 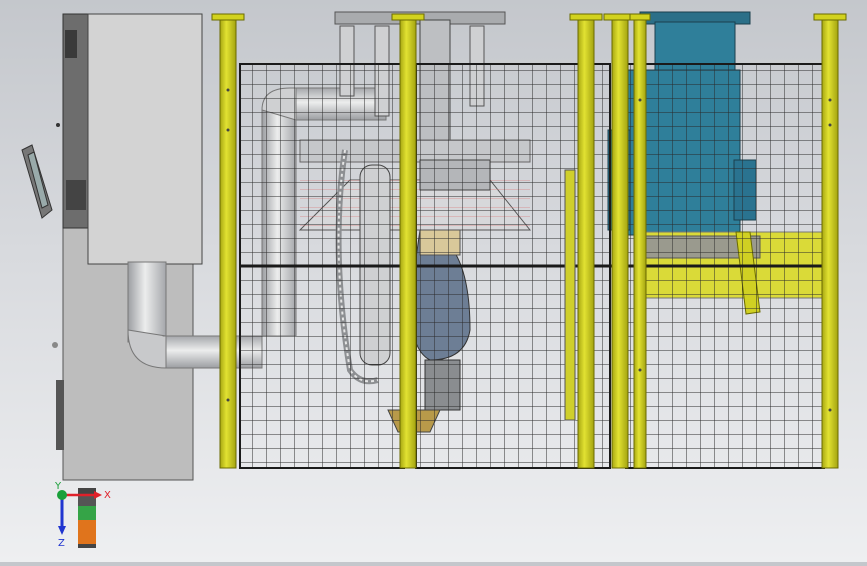 What do you see at coordinates (107, 495) in the screenshot?
I see `x-axis-label: X` at bounding box center [107, 495].